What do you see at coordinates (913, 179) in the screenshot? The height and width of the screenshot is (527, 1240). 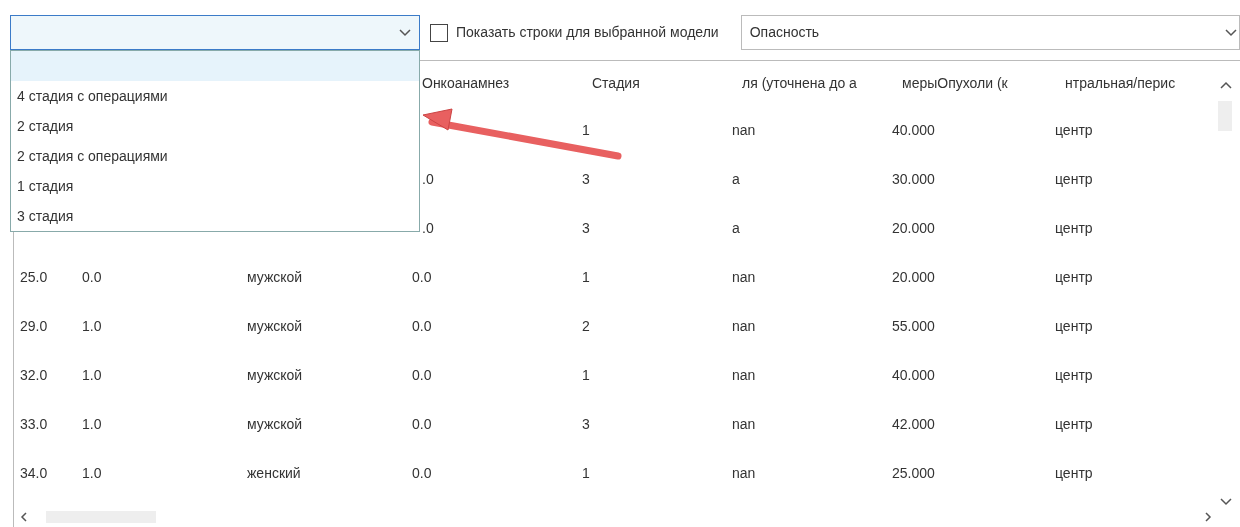 I see `table-cell: 30.000` at bounding box center [913, 179].